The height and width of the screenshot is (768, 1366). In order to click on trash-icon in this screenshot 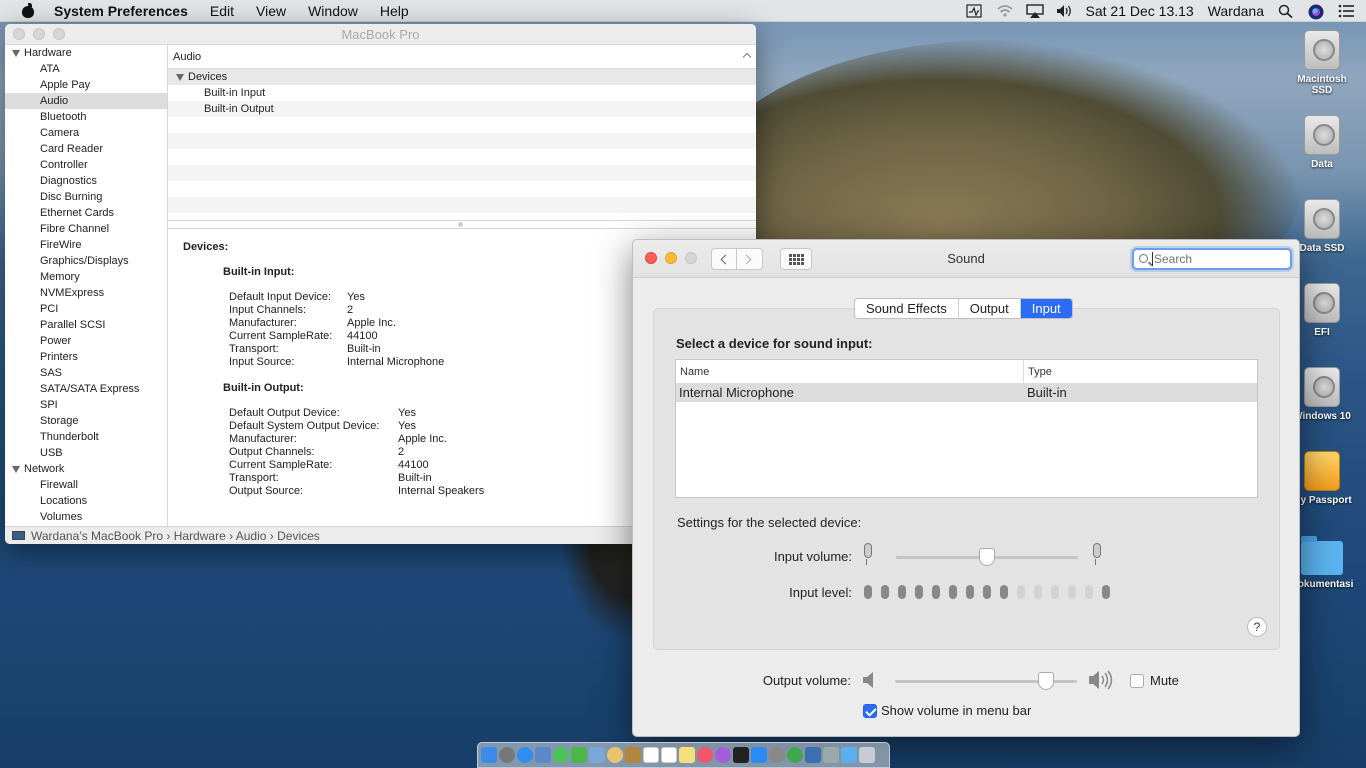, I will do `click(867, 755)`.